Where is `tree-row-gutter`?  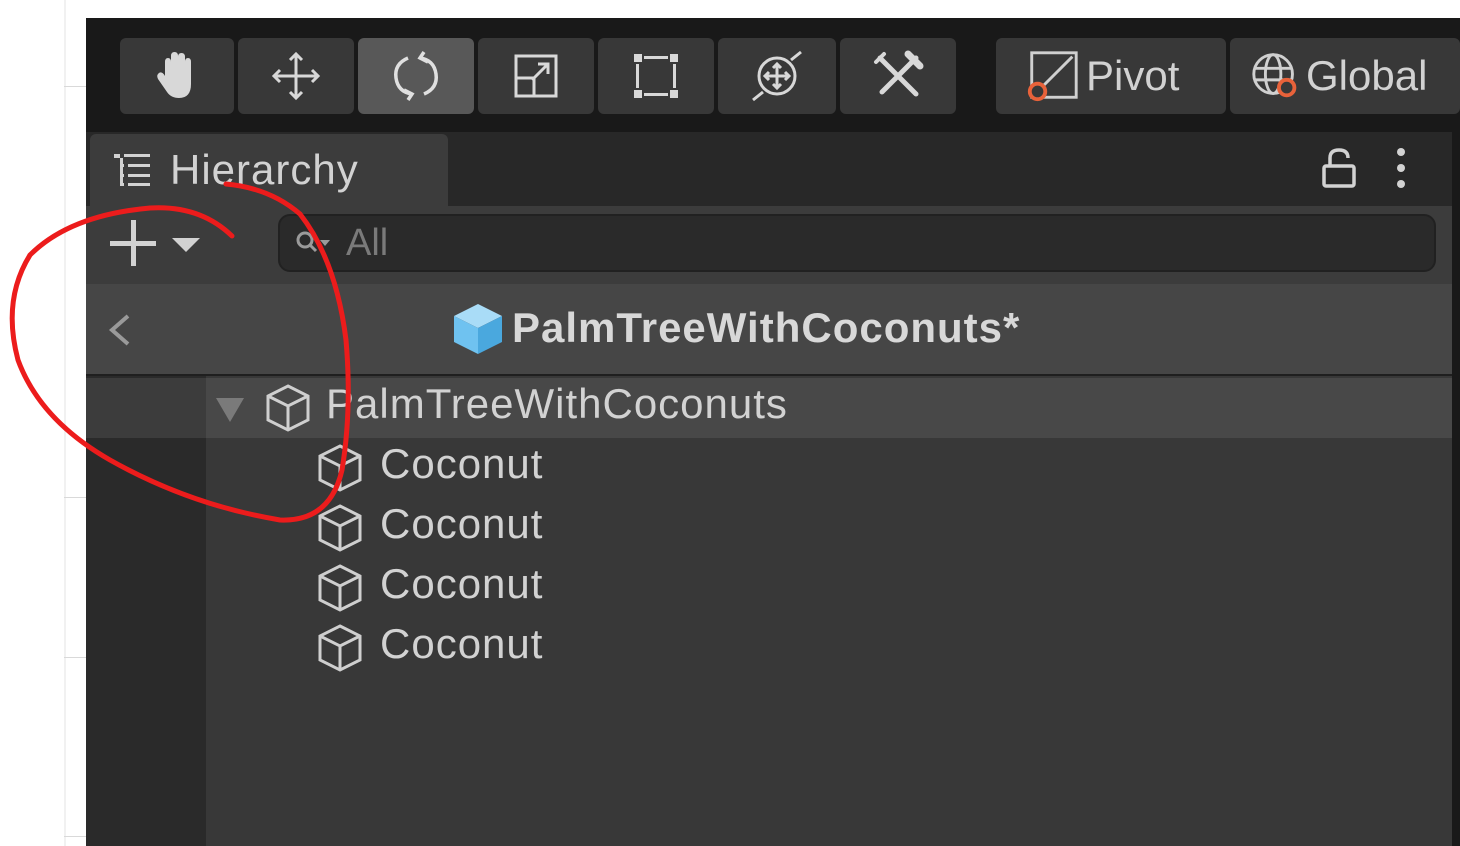 tree-row-gutter is located at coordinates (146, 408).